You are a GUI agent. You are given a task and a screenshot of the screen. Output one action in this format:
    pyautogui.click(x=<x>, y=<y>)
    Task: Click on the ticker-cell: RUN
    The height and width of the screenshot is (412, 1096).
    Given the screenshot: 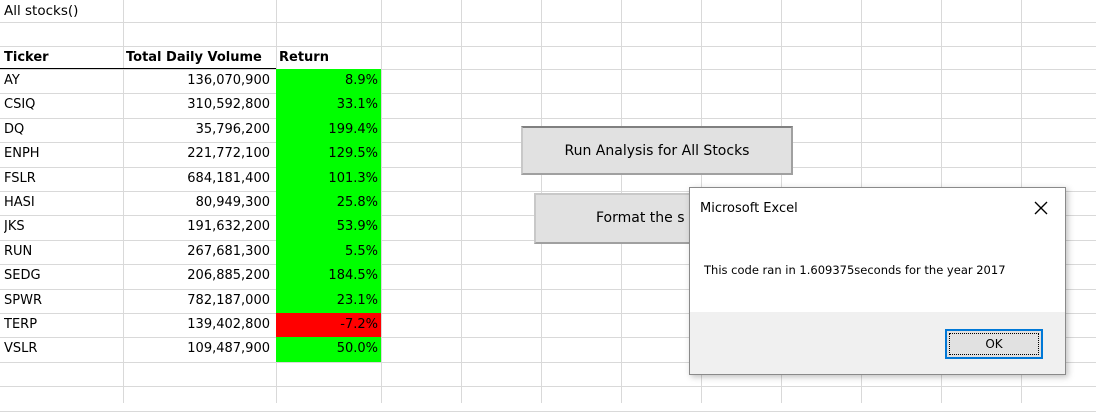 What is the action you would take?
    pyautogui.click(x=63, y=251)
    